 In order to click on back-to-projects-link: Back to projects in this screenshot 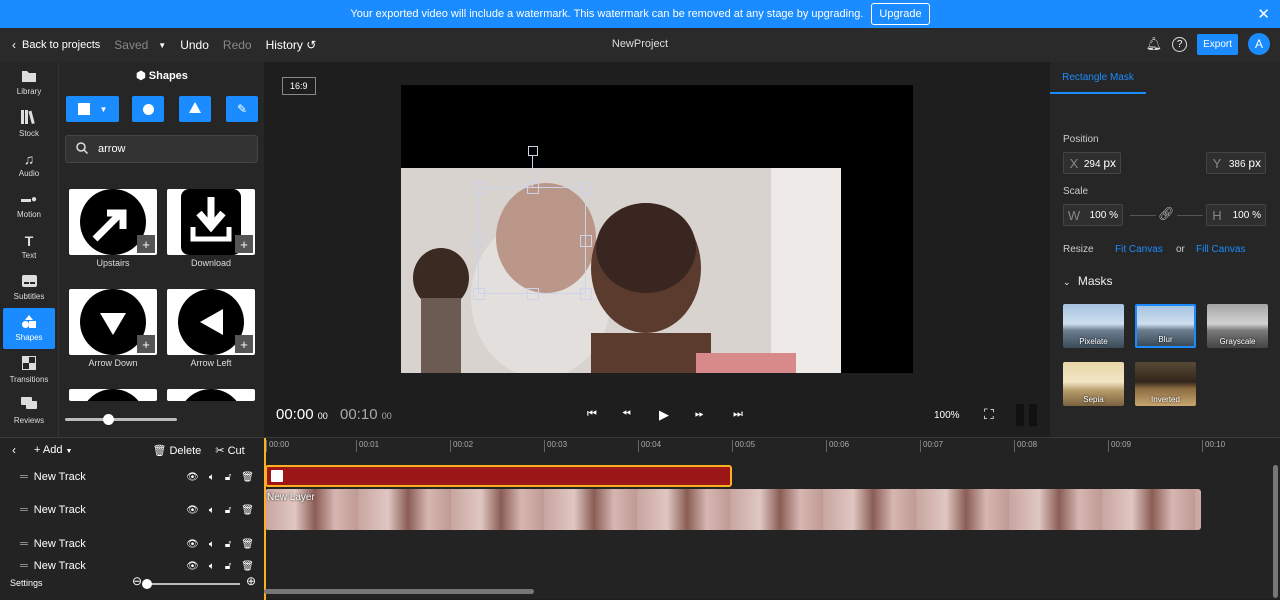, I will do `click(61, 45)`.